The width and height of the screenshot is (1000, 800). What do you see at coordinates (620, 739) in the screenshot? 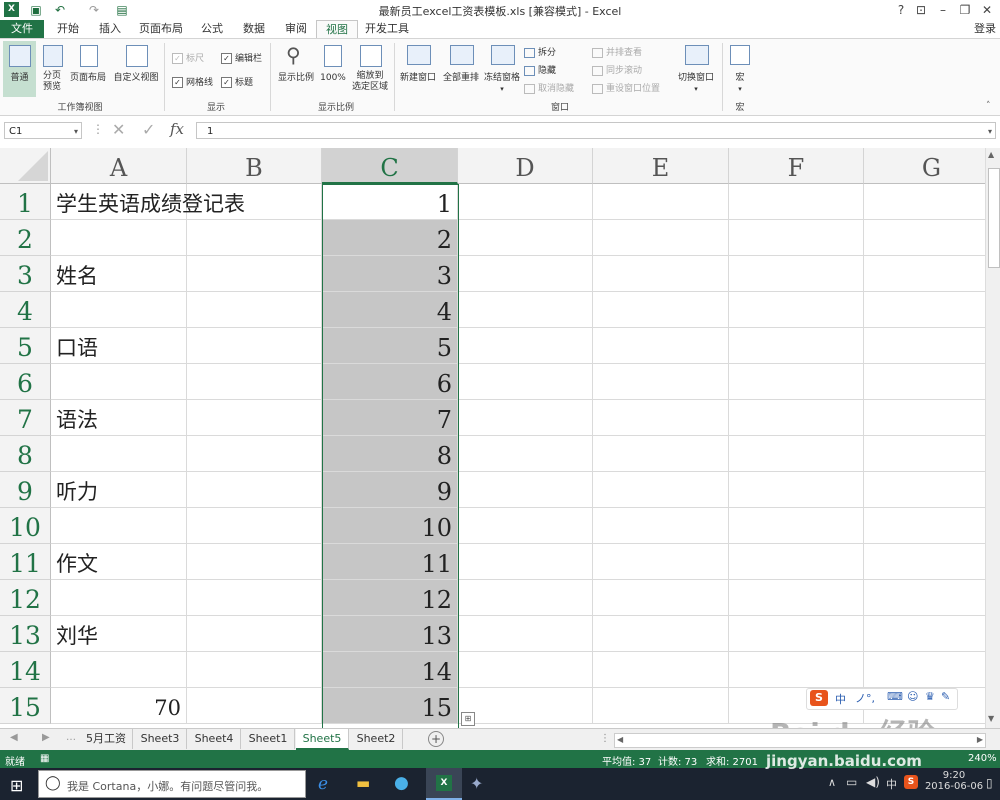
I see `scroll-left-icon: ◀` at bounding box center [620, 739].